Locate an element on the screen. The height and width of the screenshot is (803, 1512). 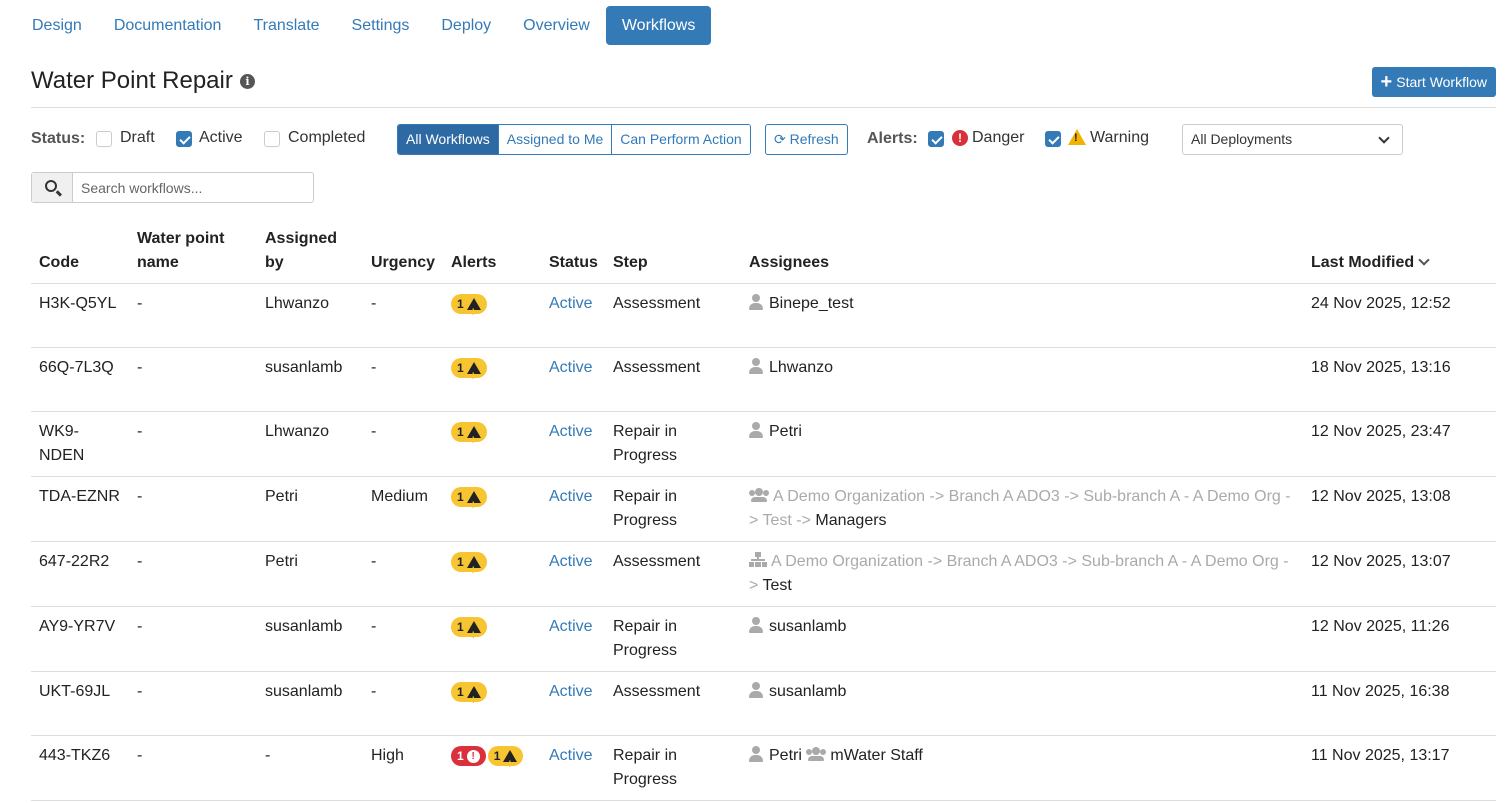
col-status: Status is located at coordinates (573, 253).